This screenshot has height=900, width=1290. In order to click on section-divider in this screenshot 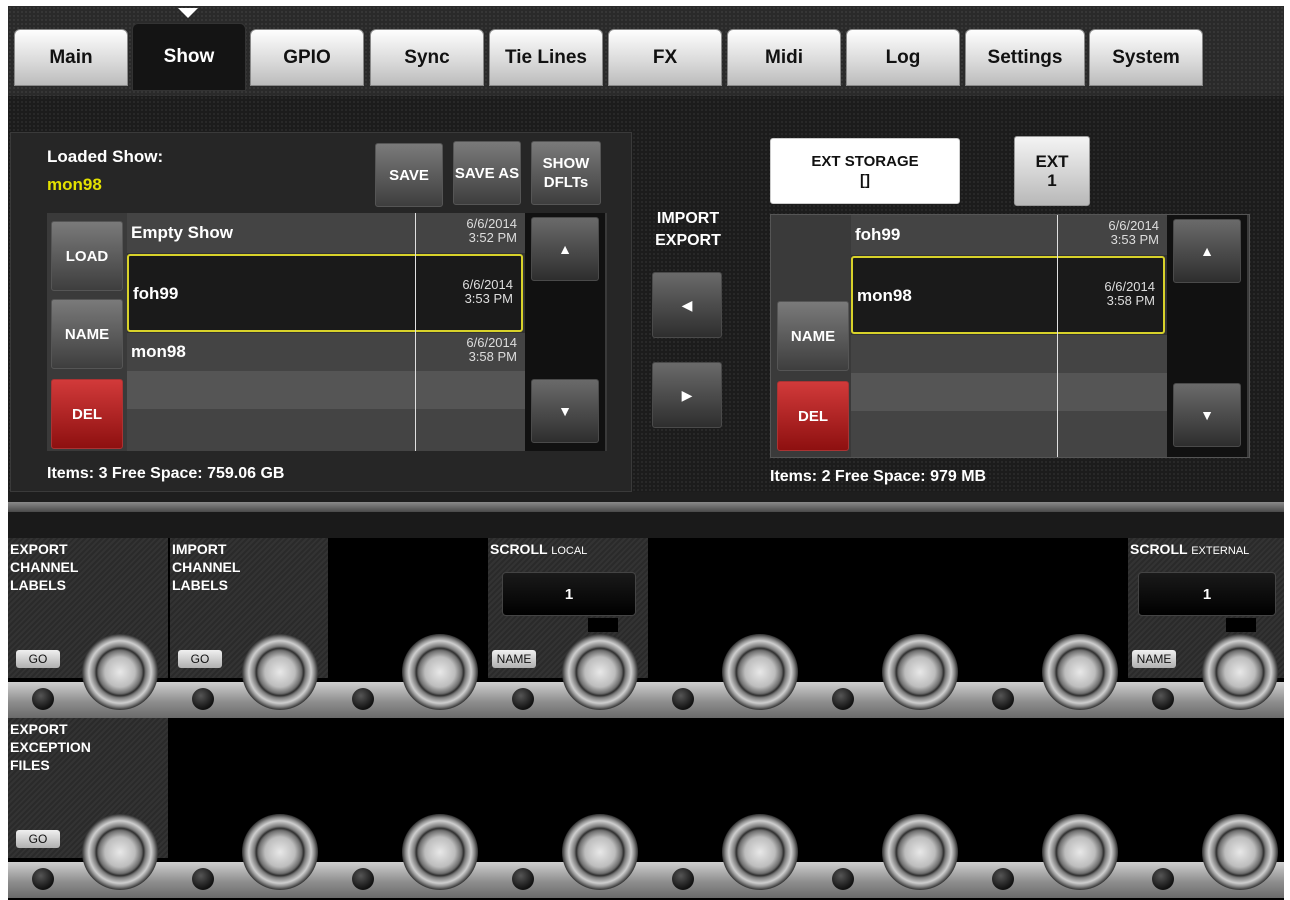, I will do `click(646, 507)`.